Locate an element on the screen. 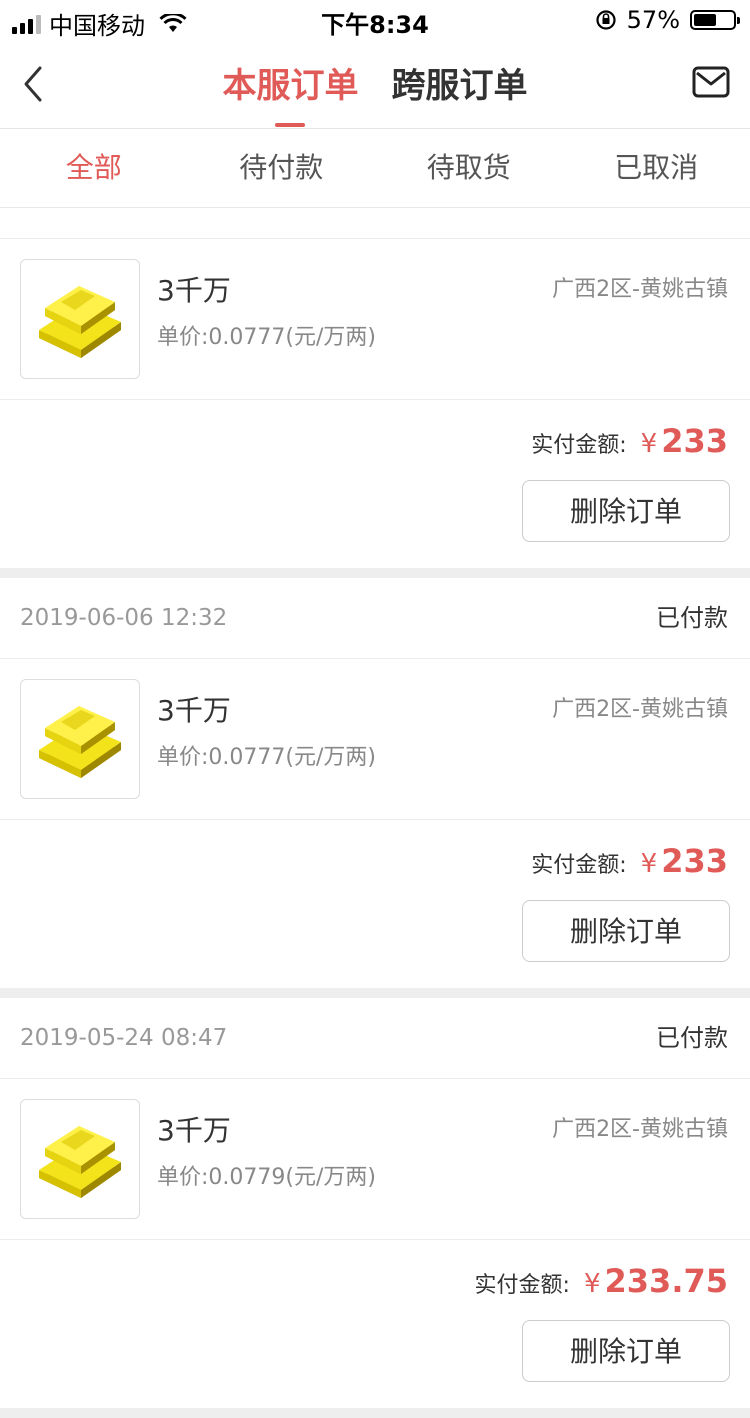  goods-row: 3千万 单价:0.0779(元/万两) 广西2区-黄姚古镇 is located at coordinates (375, 1159).